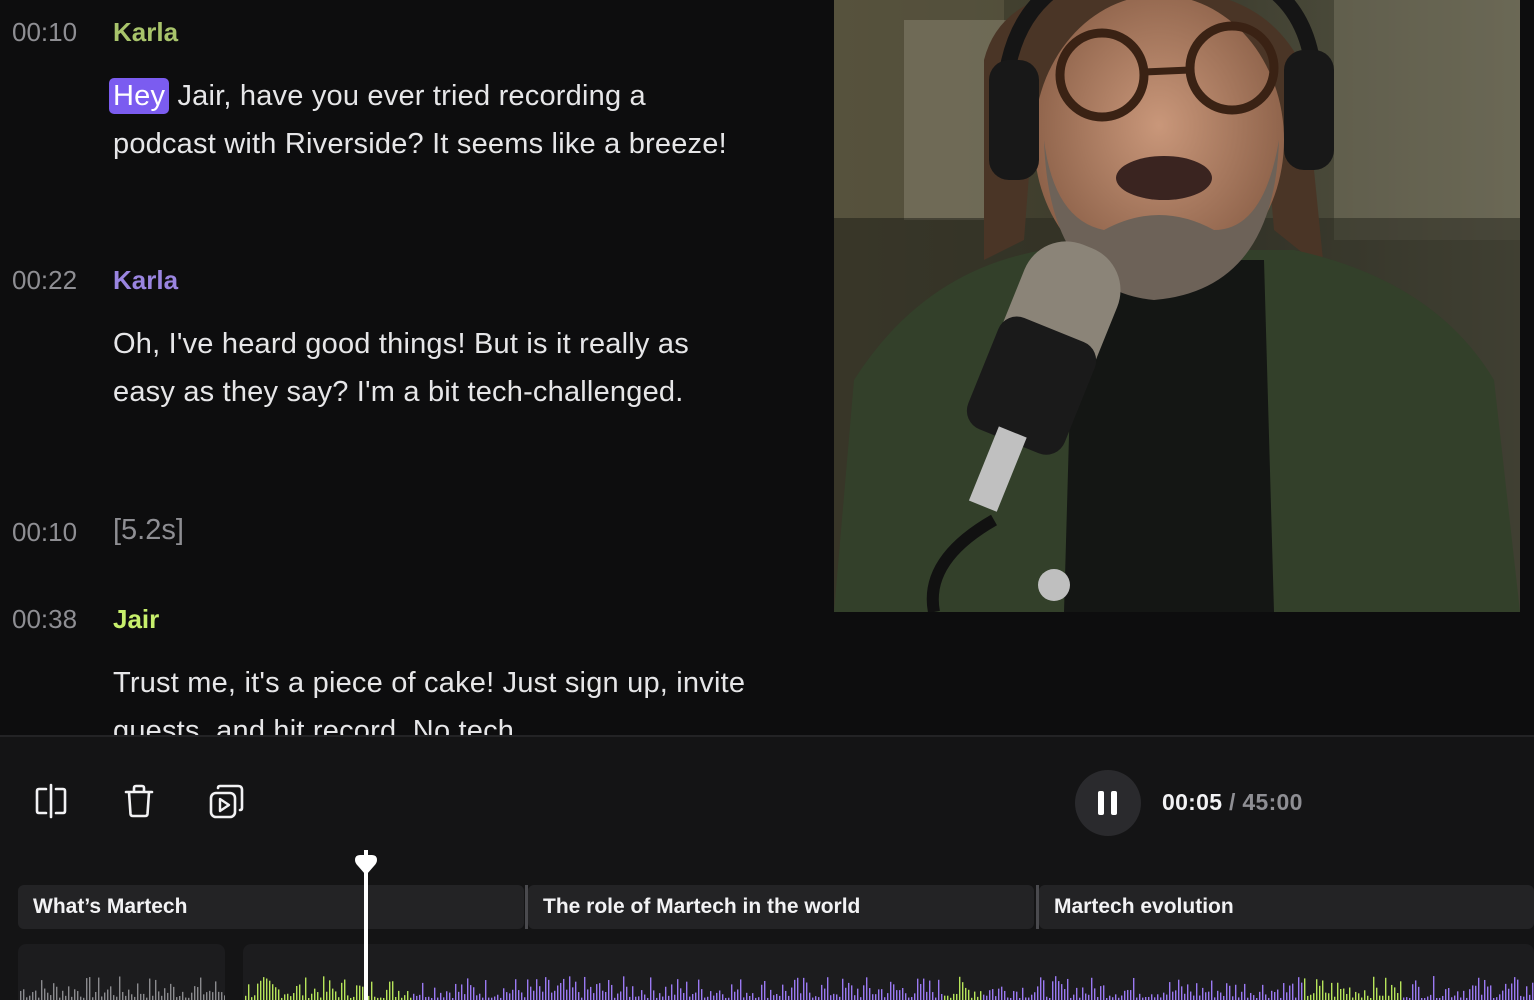 This screenshot has height=1000, width=1534. Describe the element at coordinates (44, 280) in the screenshot. I see `entry-timestamp: 00:22` at that location.